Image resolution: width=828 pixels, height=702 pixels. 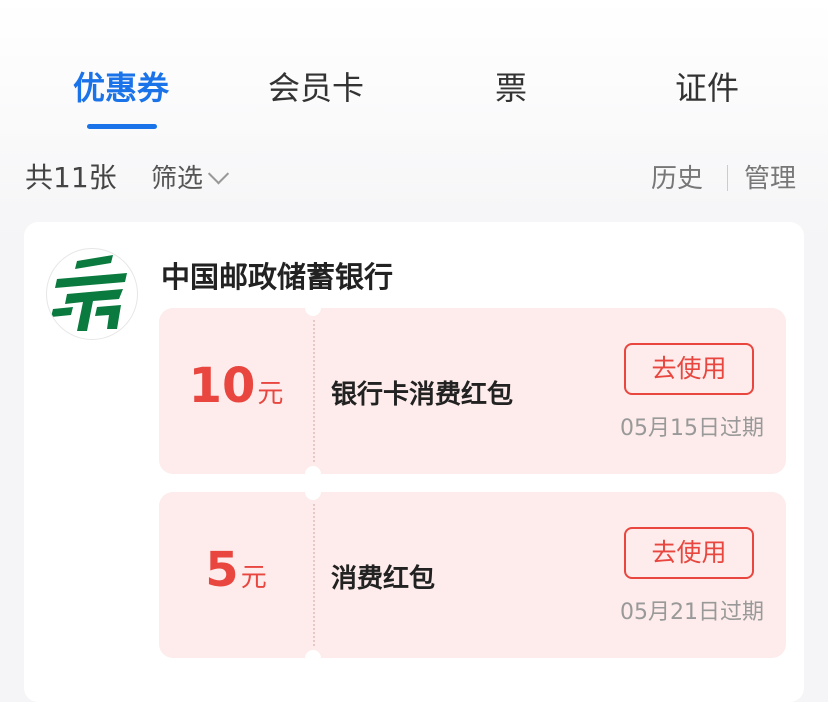 What do you see at coordinates (707, 88) in the screenshot?
I see `tab-documents: 证件` at bounding box center [707, 88].